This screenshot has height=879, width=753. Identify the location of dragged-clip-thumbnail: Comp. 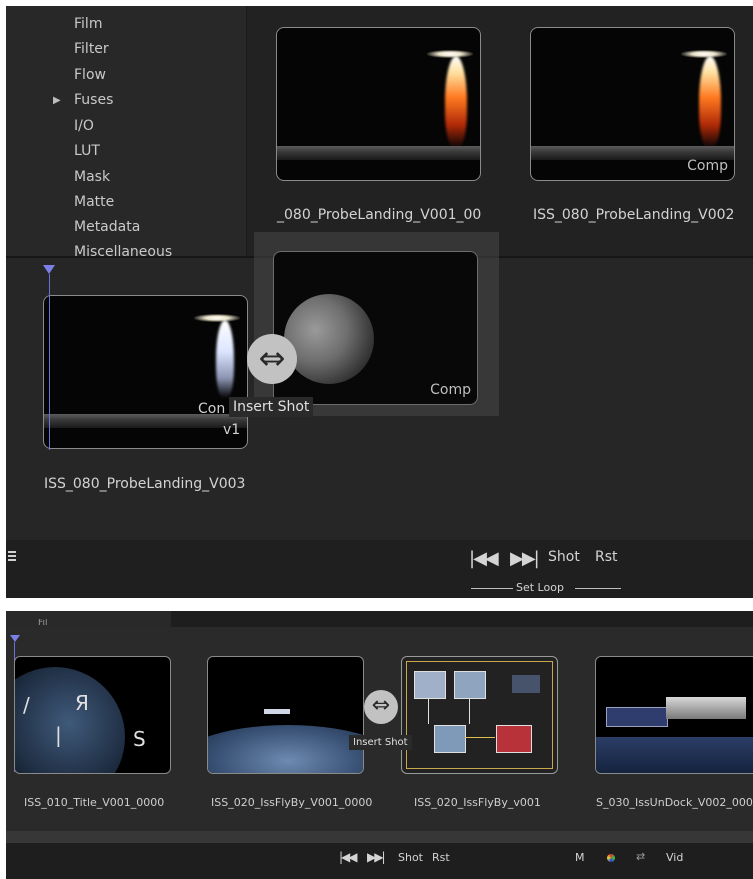
(375, 328).